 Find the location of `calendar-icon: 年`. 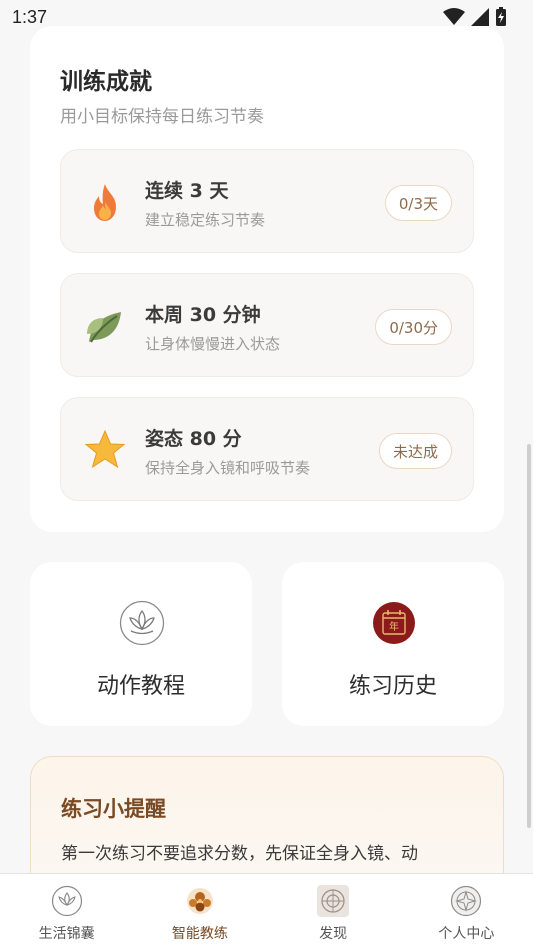

calendar-icon: 年 is located at coordinates (394, 623).